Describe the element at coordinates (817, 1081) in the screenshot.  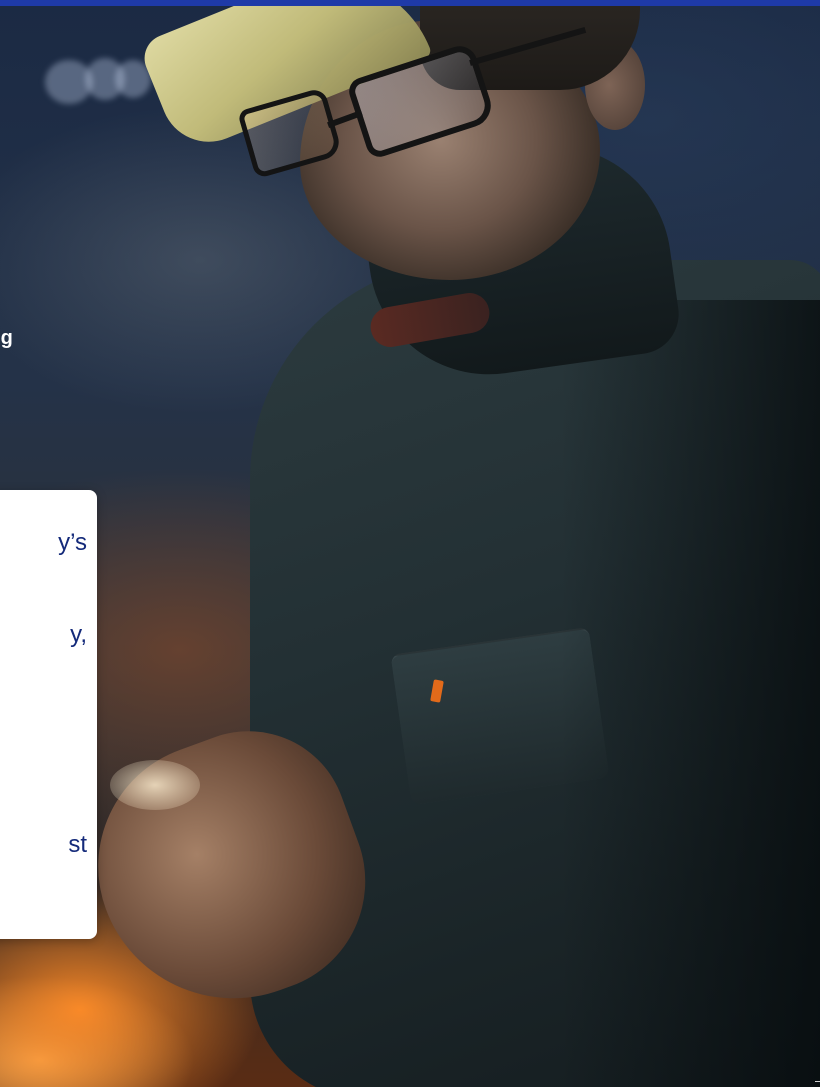
I see `divider` at that location.